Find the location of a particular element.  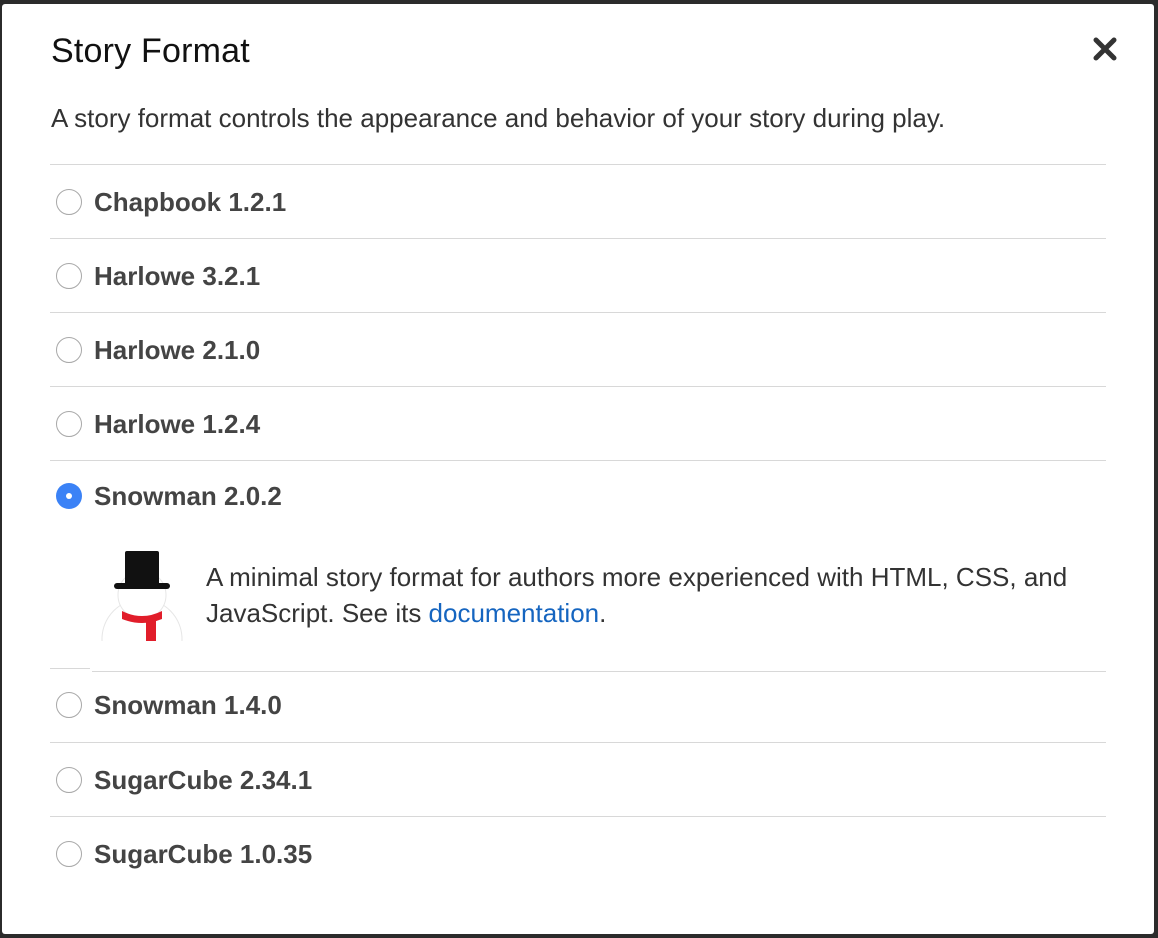

format-label: Snowman 2.0.2 is located at coordinates (188, 496).